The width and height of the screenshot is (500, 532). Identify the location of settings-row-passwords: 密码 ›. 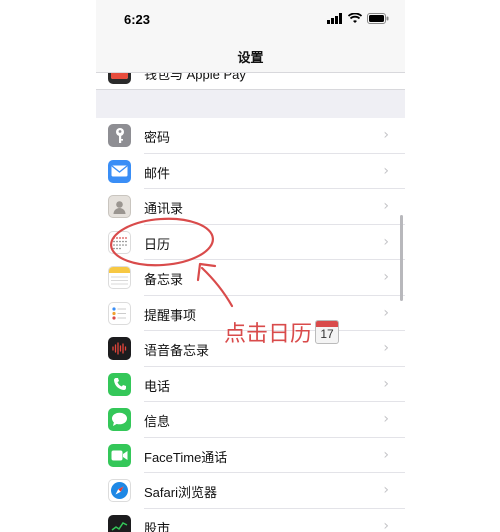
(250, 136).